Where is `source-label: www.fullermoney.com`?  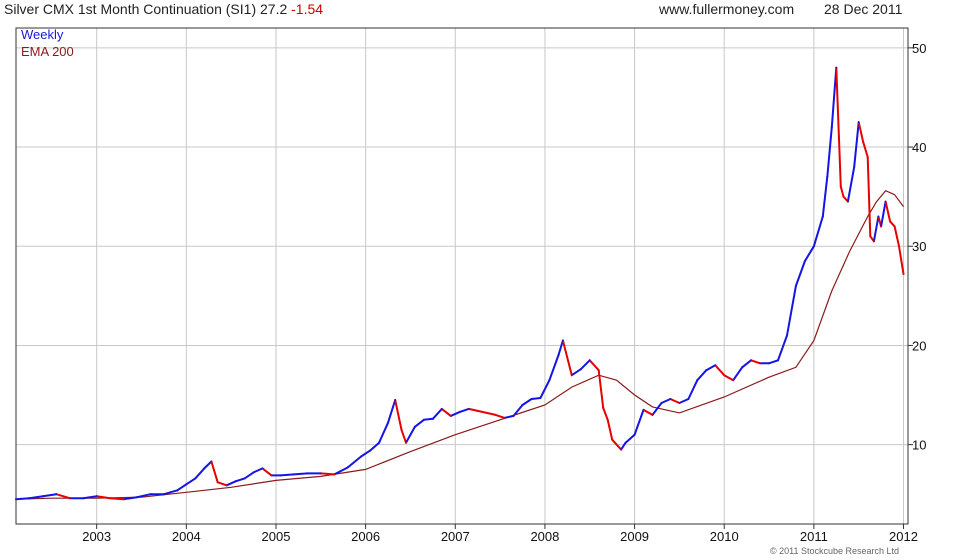
source-label: www.fullermoney.com is located at coordinates (726, 9).